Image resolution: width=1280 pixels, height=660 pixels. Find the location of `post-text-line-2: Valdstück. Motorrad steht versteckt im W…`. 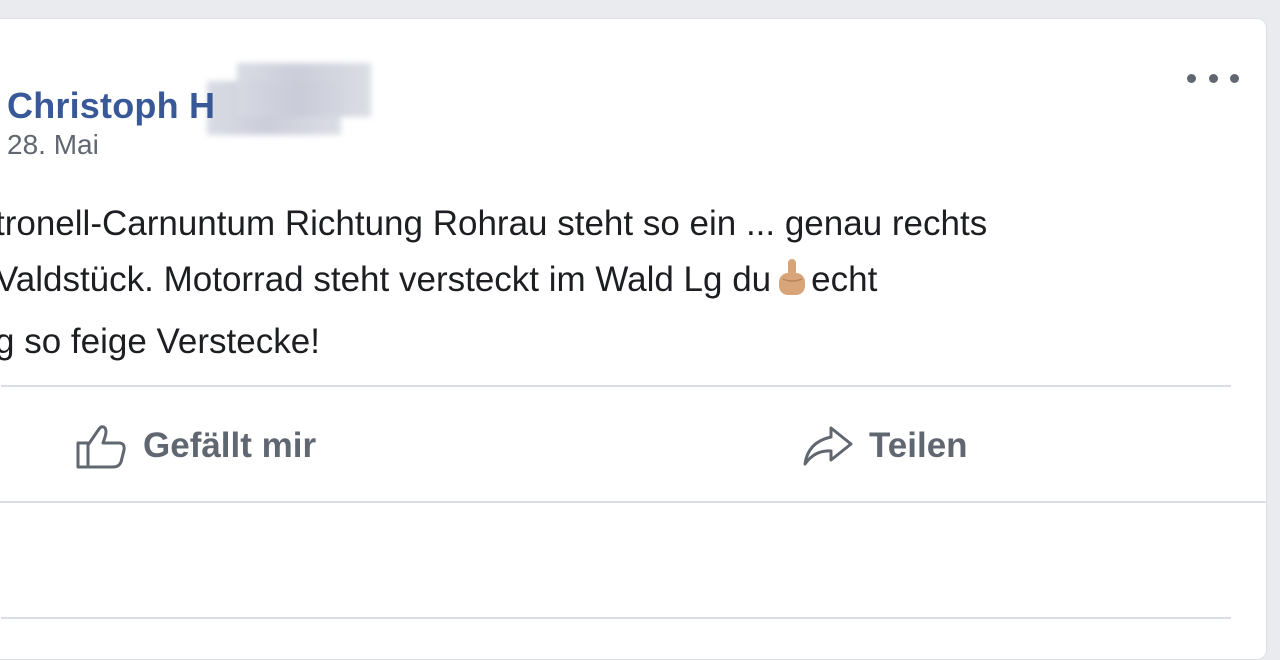

post-text-line-2: Valdstück. Motorrad steht versteckt im W… is located at coordinates (493, 283).